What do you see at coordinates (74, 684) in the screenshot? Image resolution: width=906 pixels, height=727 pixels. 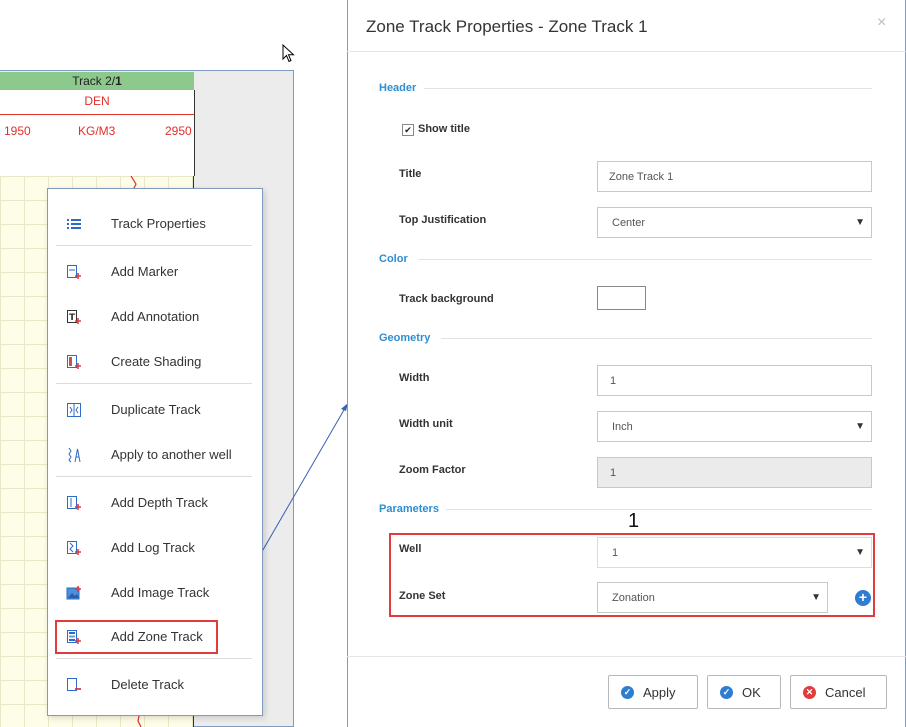 I see `delete-track-icon` at bounding box center [74, 684].